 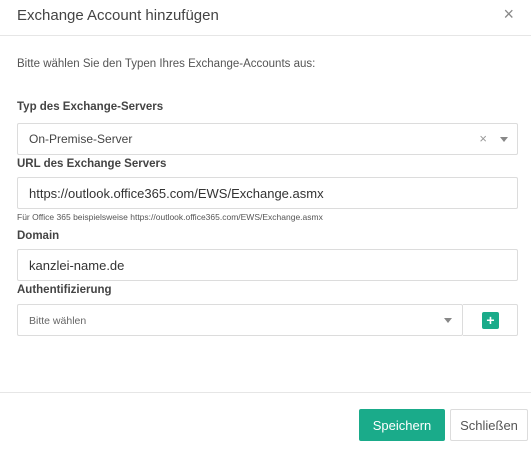 I want to click on save-button: Speichern, so click(x=402, y=425).